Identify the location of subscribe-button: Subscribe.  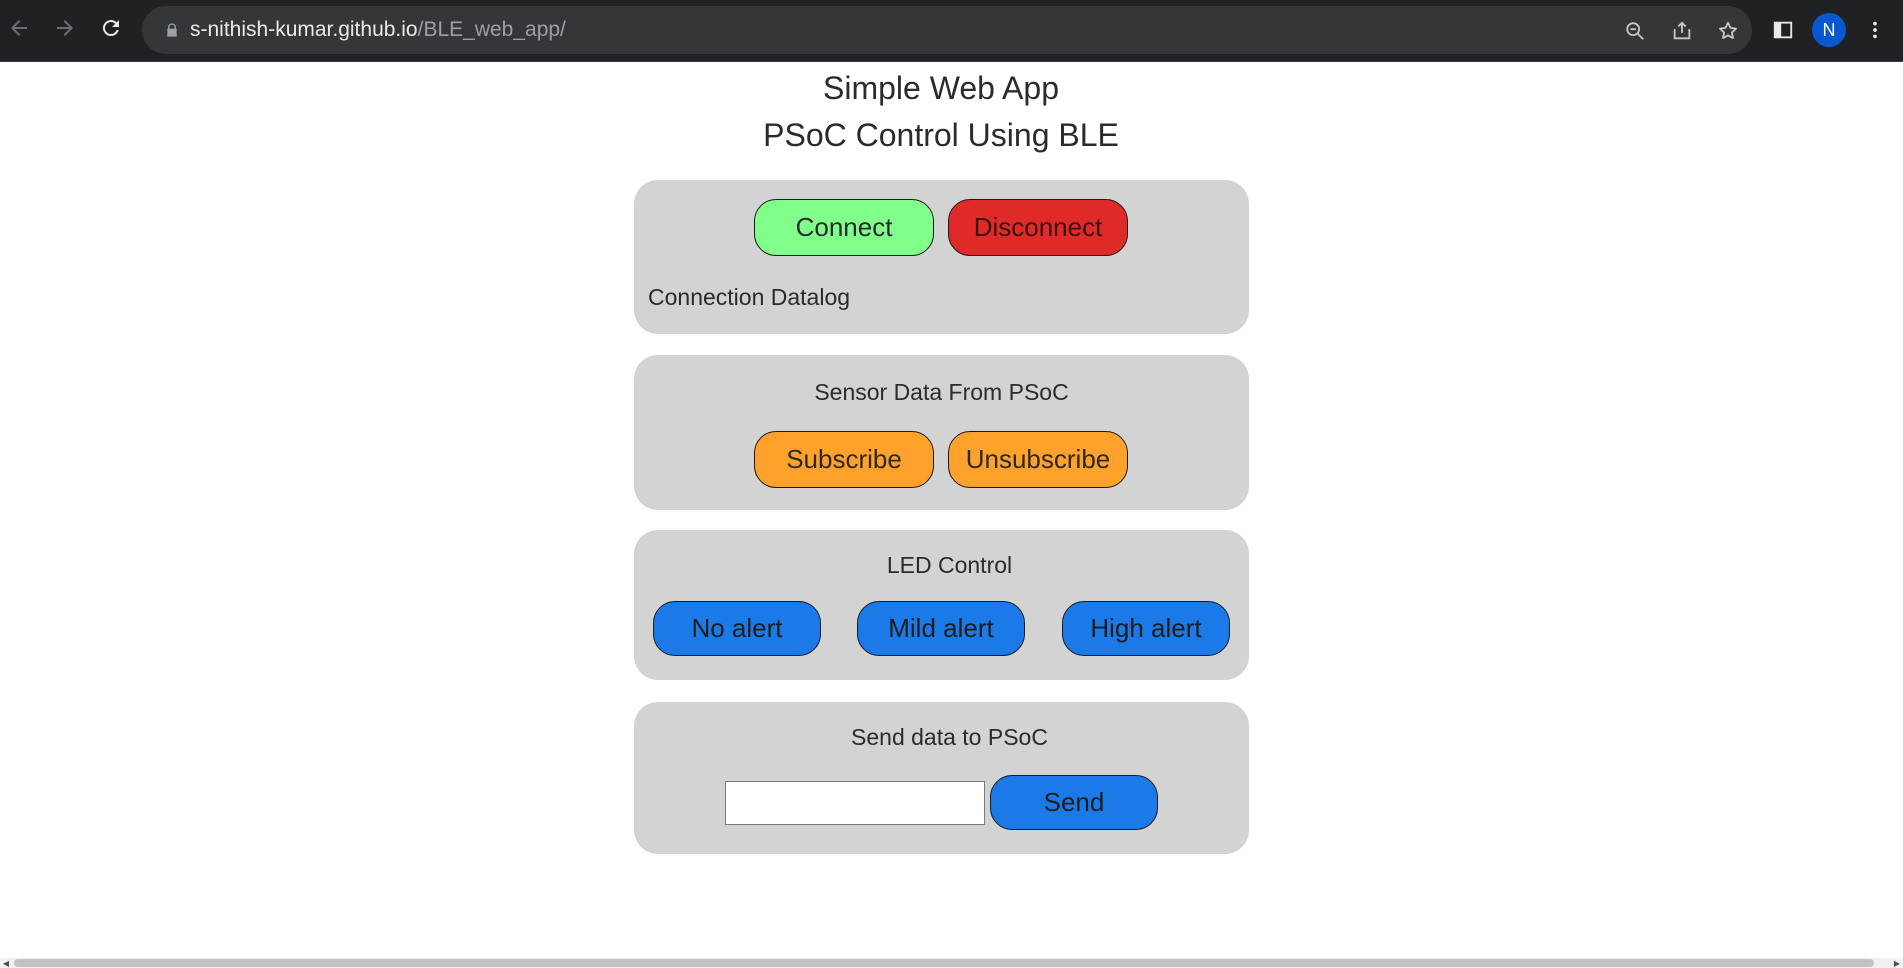
(844, 459).